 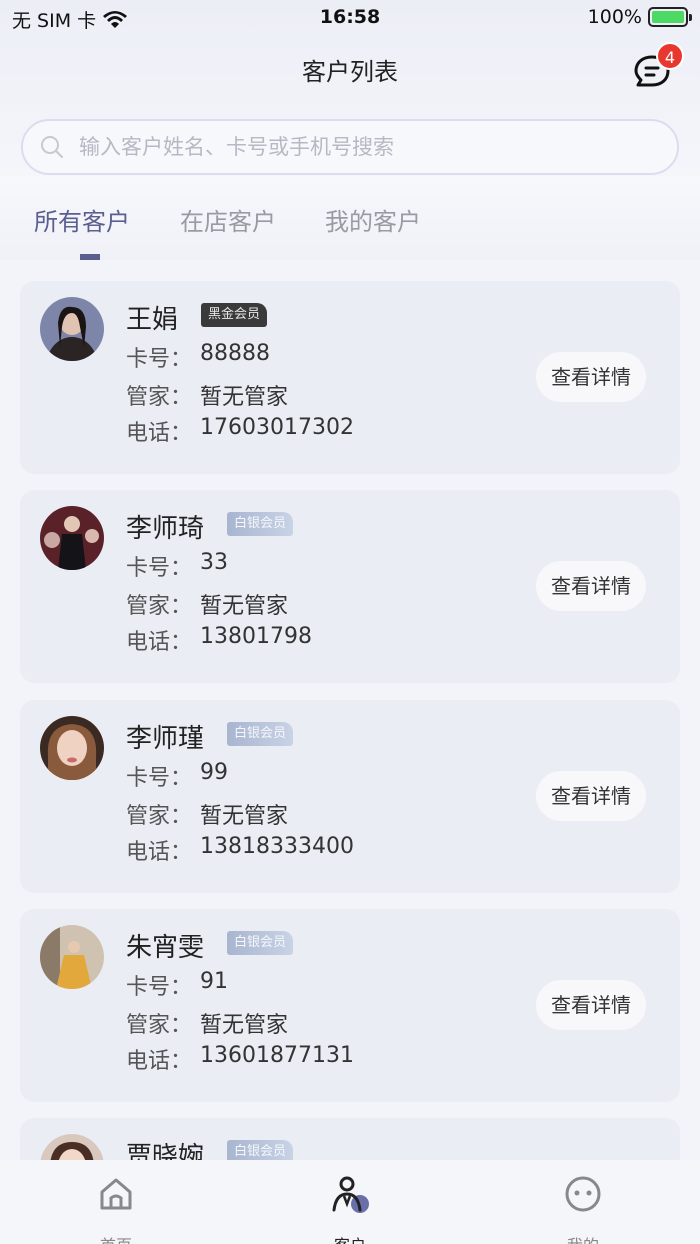 What do you see at coordinates (116, 1238) in the screenshot?
I see `tabbar-label: 首页` at bounding box center [116, 1238].